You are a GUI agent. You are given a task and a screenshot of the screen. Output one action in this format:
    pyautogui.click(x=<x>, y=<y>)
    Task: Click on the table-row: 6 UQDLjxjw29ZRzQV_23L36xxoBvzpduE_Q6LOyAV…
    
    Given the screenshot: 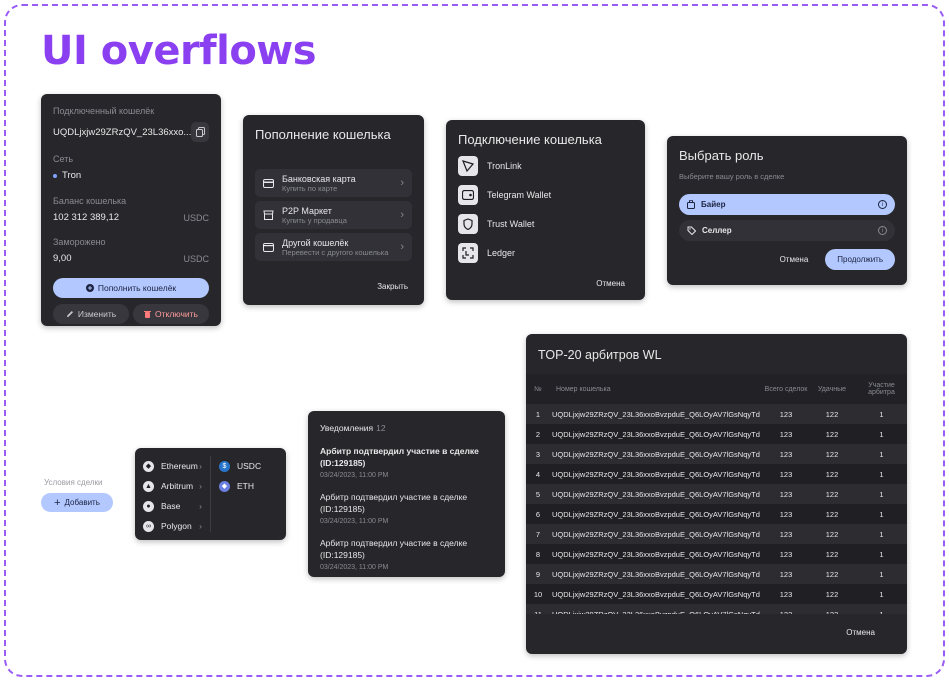 What is the action you would take?
    pyautogui.click(x=716, y=514)
    